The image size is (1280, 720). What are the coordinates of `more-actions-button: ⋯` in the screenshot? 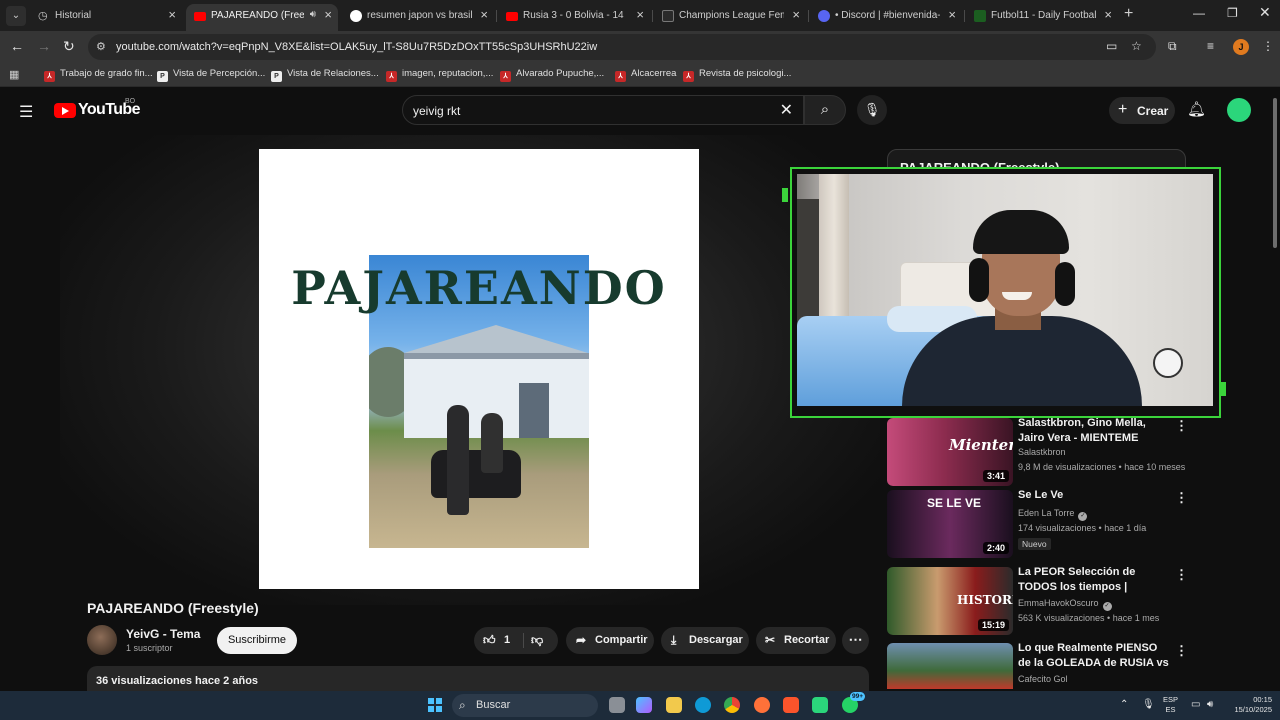 It's located at (855, 640).